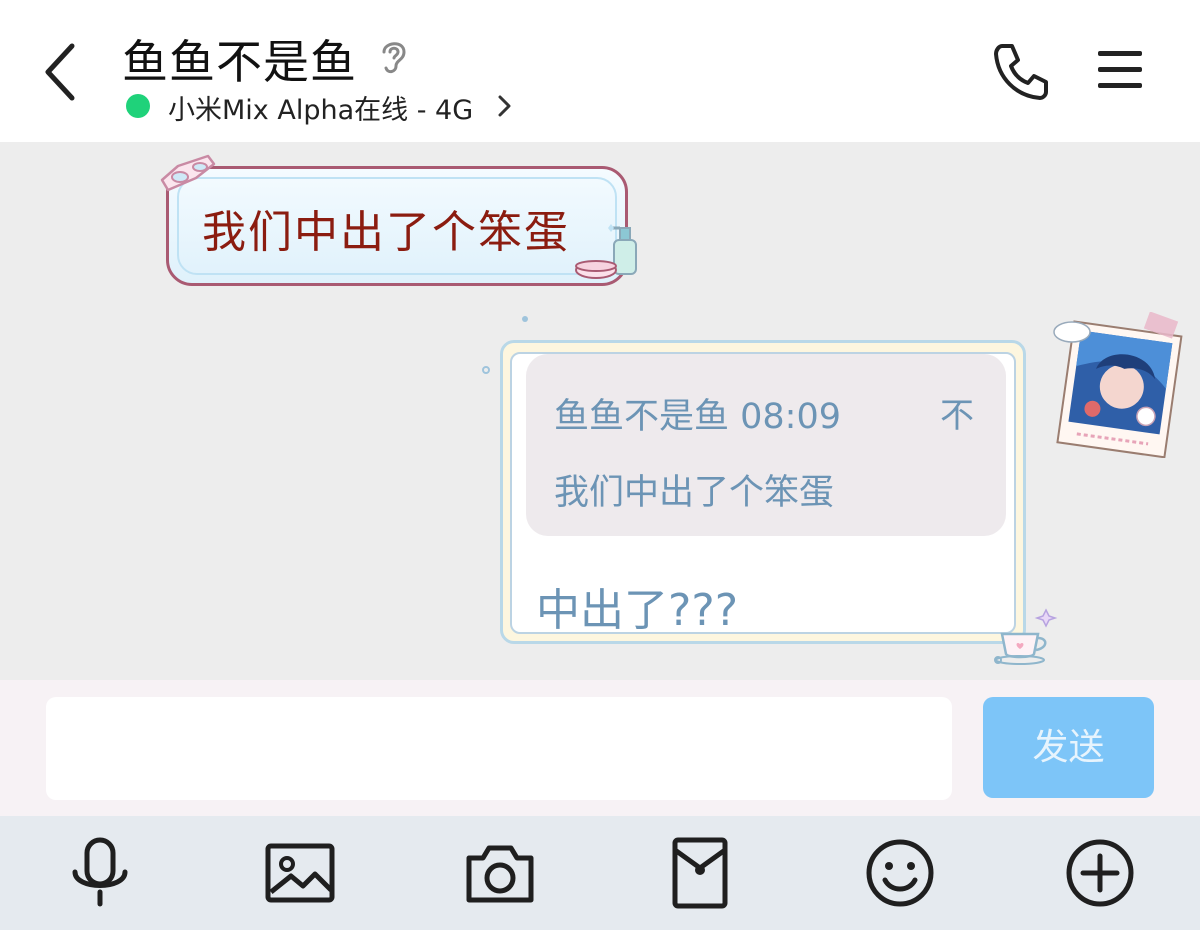  I want to click on decoration-dot, so click(525, 319).